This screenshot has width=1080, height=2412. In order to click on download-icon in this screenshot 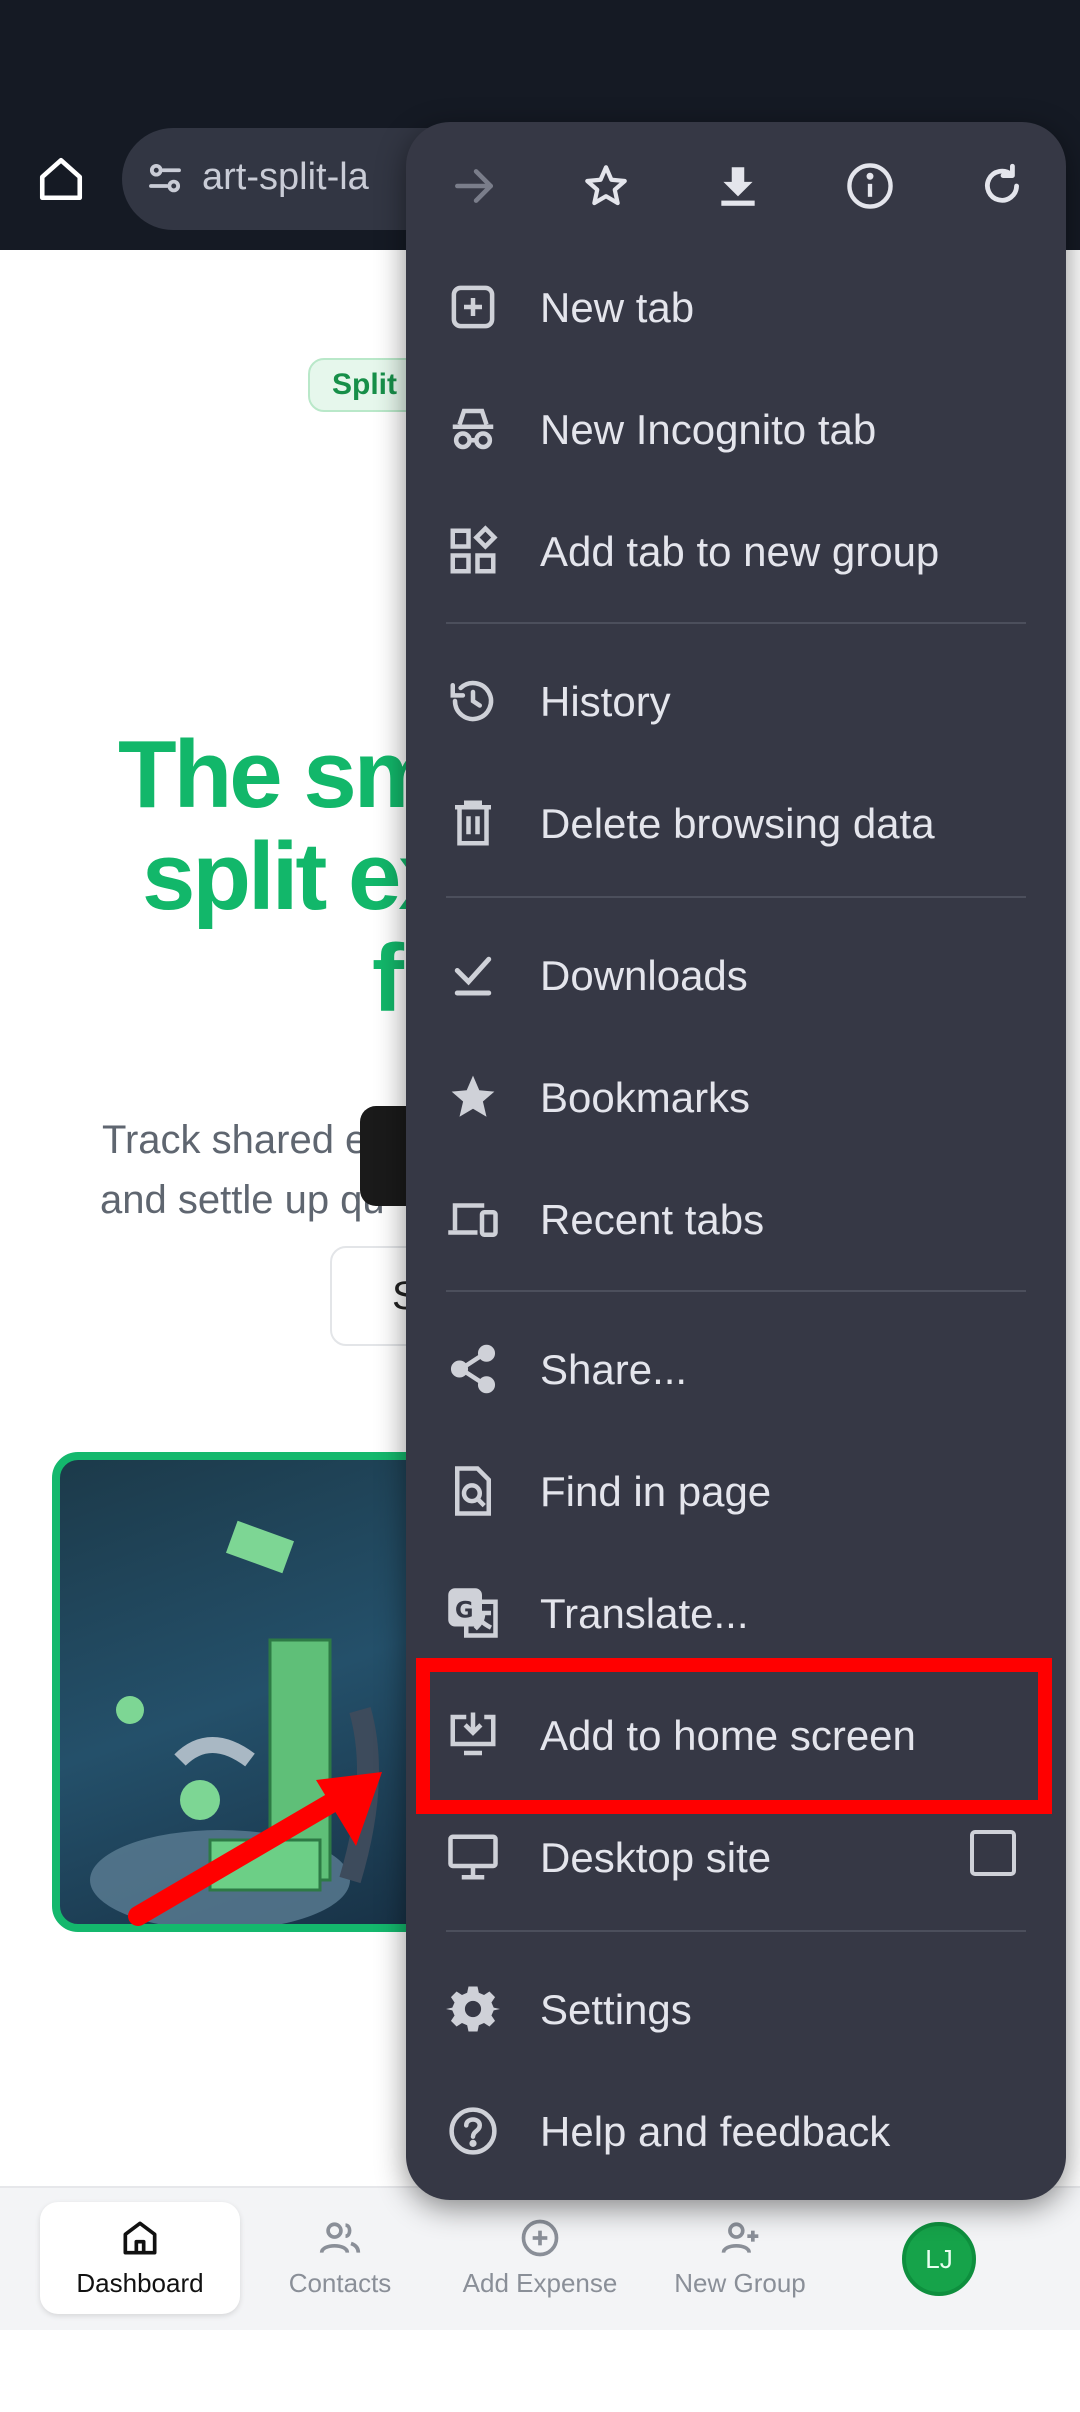, I will do `click(738, 186)`.